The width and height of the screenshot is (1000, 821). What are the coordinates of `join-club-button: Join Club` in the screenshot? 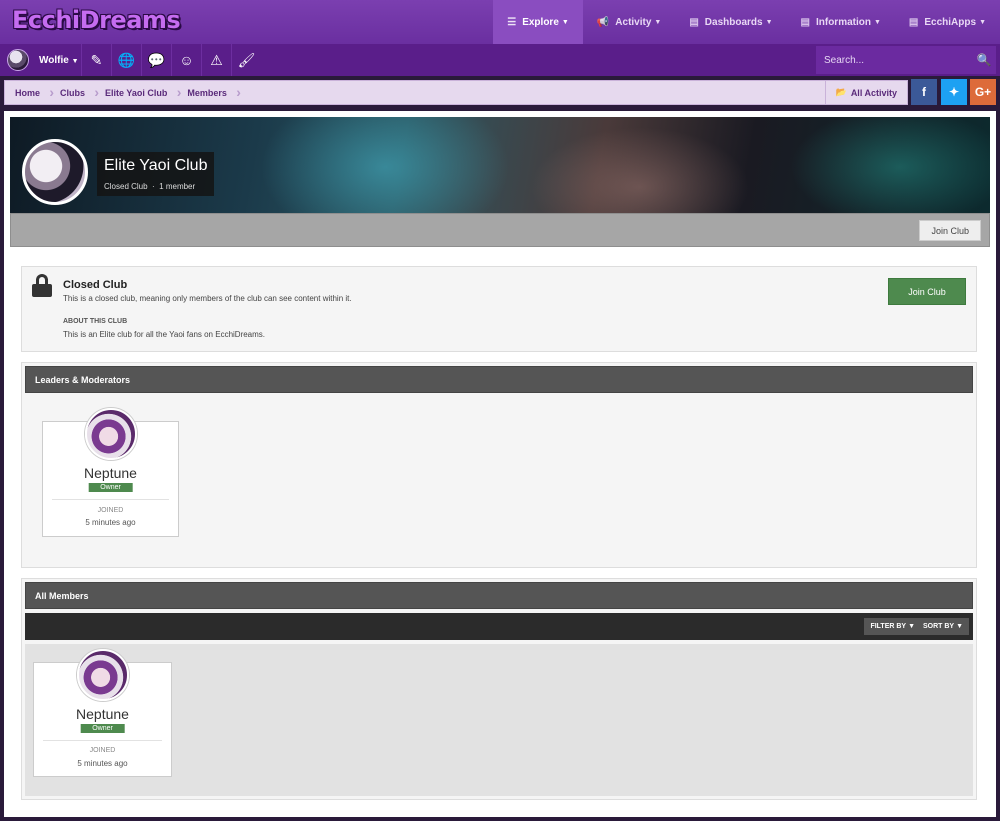 It's located at (950, 230).